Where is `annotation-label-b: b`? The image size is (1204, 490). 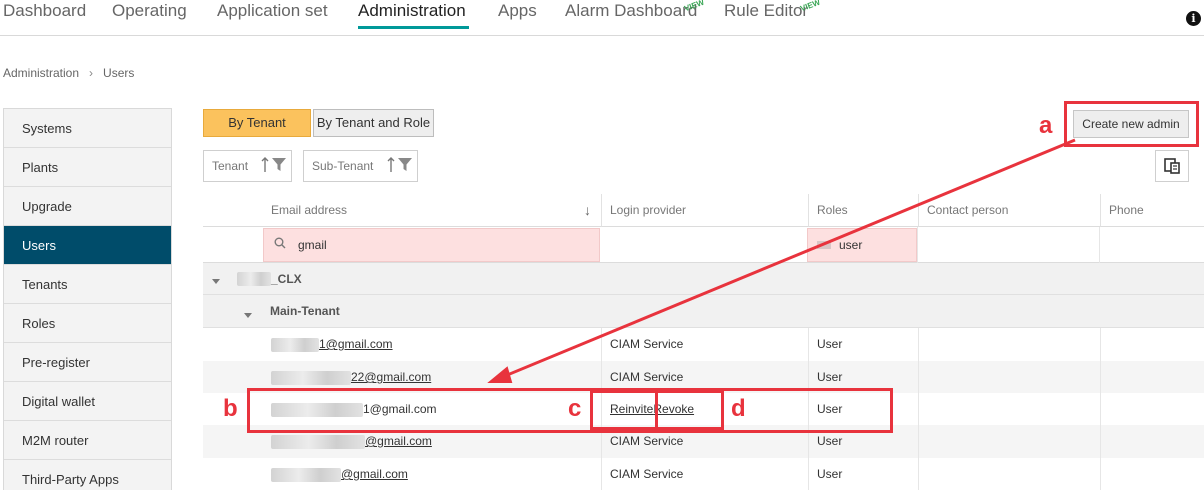 annotation-label-b: b is located at coordinates (230, 408).